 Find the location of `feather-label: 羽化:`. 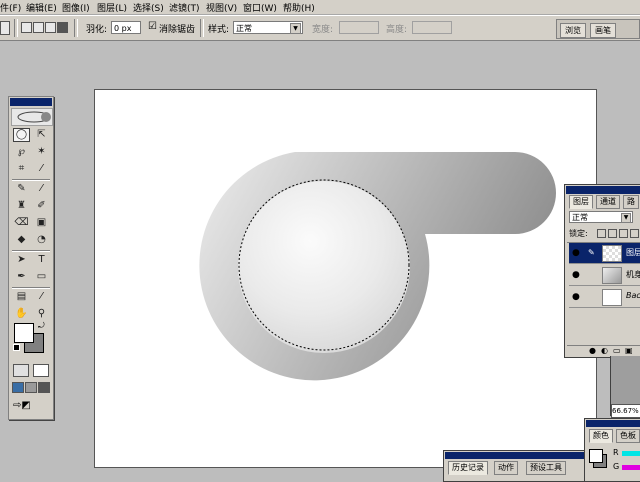

feather-label: 羽化: is located at coordinates (97, 30).